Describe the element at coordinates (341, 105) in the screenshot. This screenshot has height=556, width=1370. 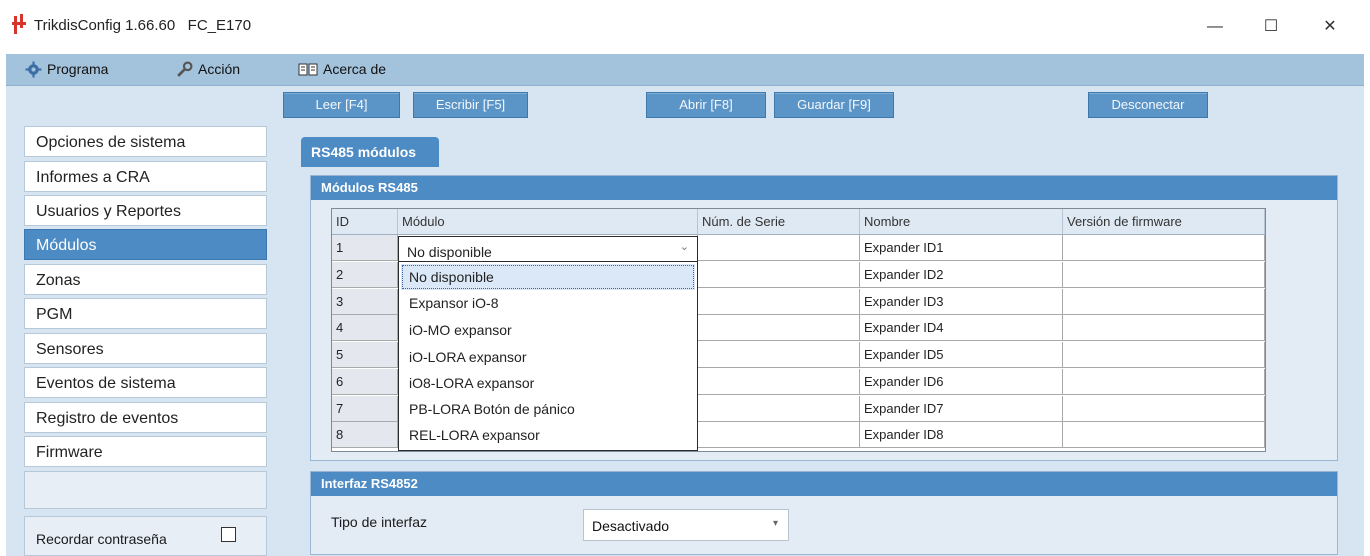
I see `read-button: Leer [F4]` at that location.